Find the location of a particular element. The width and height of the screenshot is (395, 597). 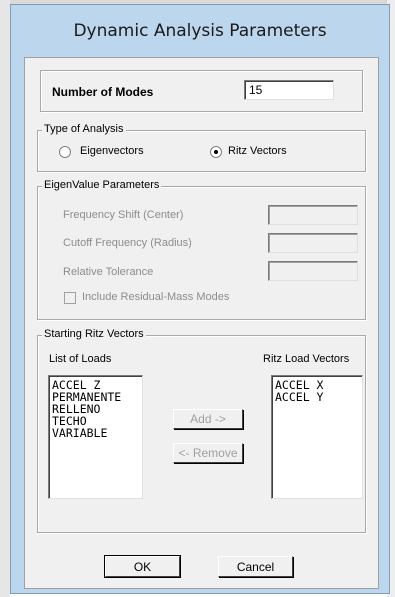

modes-input: 15 is located at coordinates (289, 90).